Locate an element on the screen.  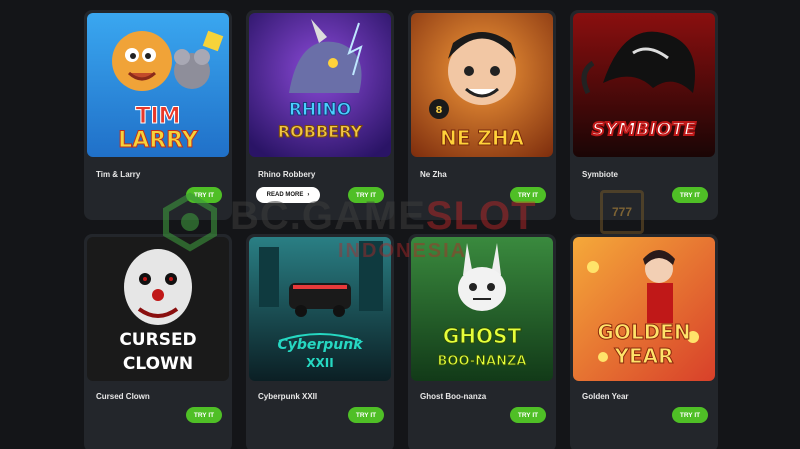
svg-text: 8 is located at coordinates (439, 110).